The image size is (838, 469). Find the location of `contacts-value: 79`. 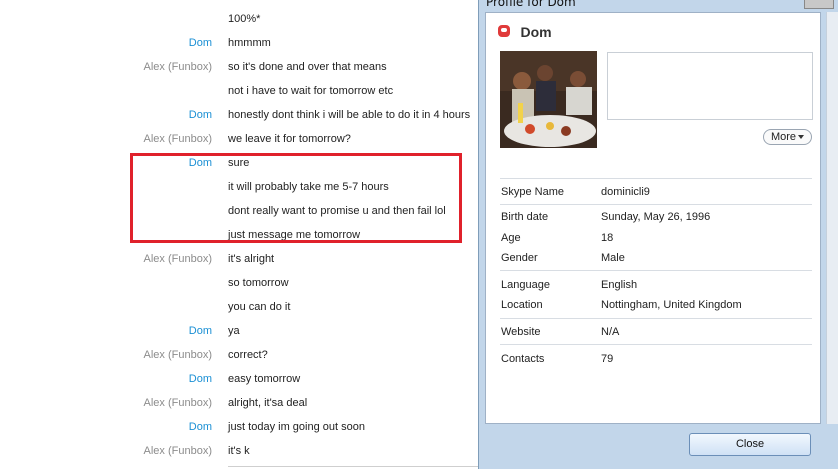

contacts-value: 79 is located at coordinates (607, 359).